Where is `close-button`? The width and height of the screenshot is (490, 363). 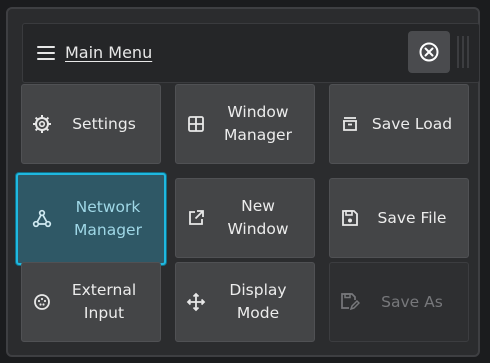 close-button is located at coordinates (429, 52).